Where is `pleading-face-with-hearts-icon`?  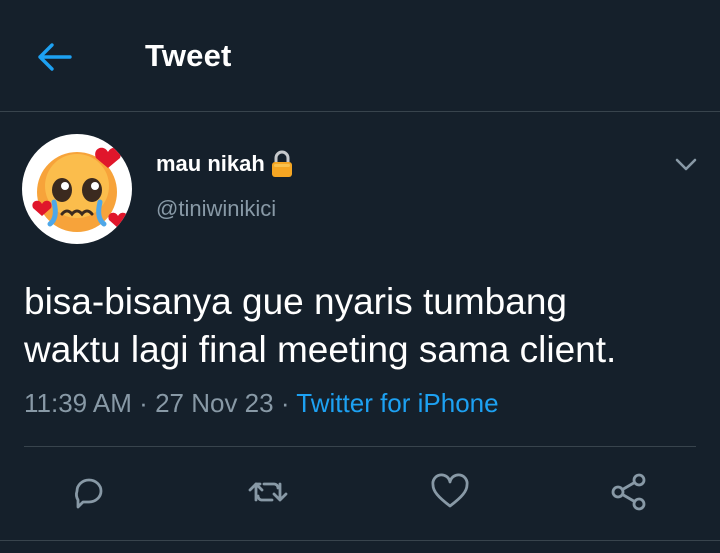
pleading-face-with-hearts-icon is located at coordinates (80, 189).